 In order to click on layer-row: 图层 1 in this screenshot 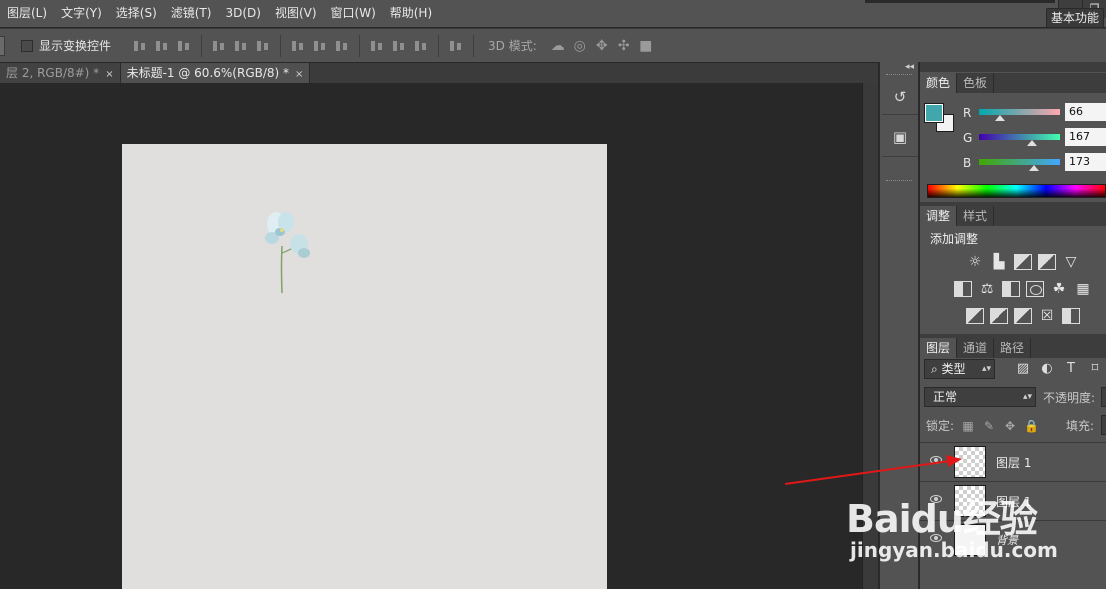, I will do `click(1013, 461)`.